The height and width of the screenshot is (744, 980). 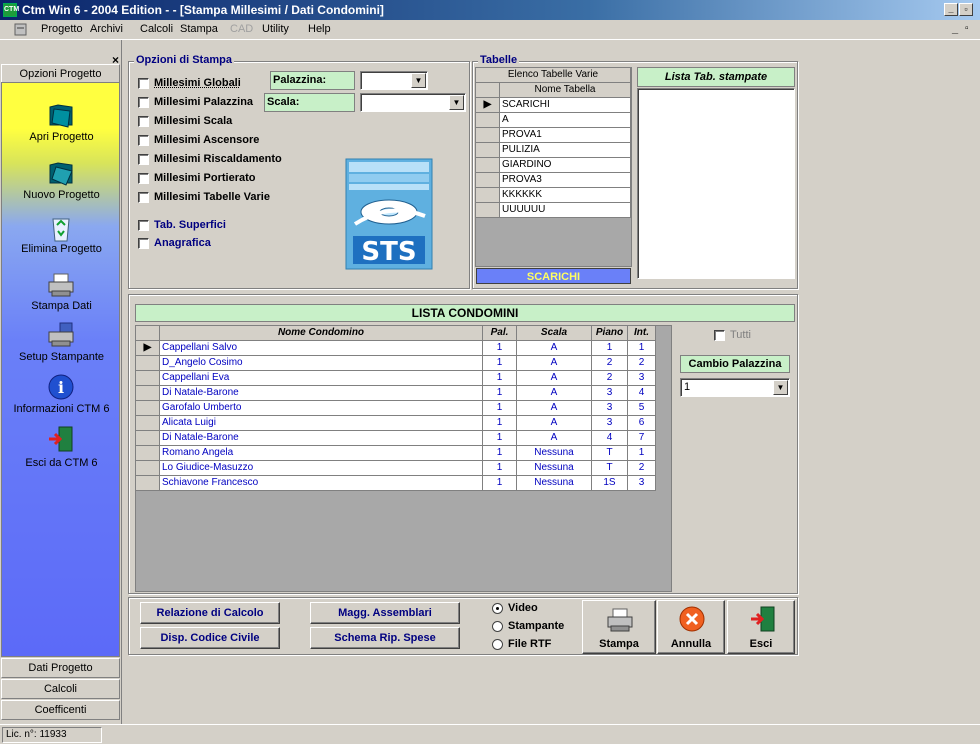 I want to click on cell-int: 7, so click(x=642, y=438).